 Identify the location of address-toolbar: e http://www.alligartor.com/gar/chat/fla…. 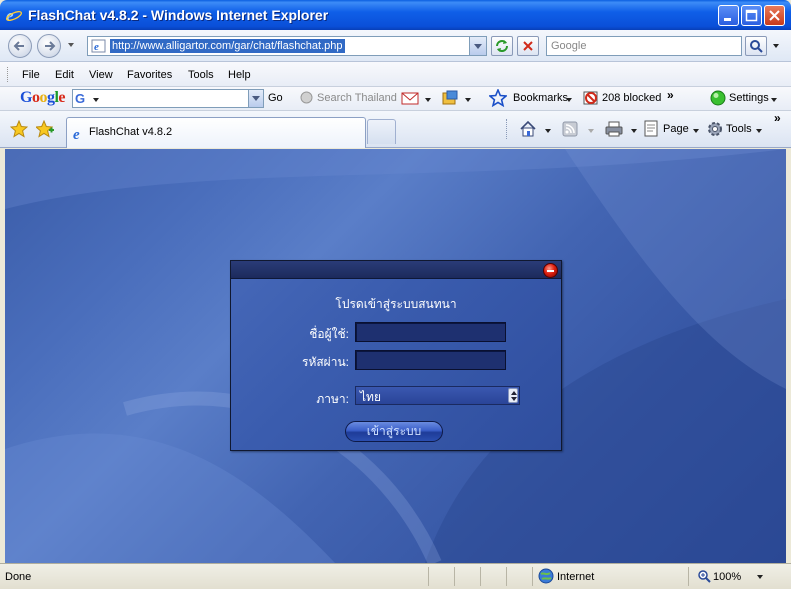
(395, 46).